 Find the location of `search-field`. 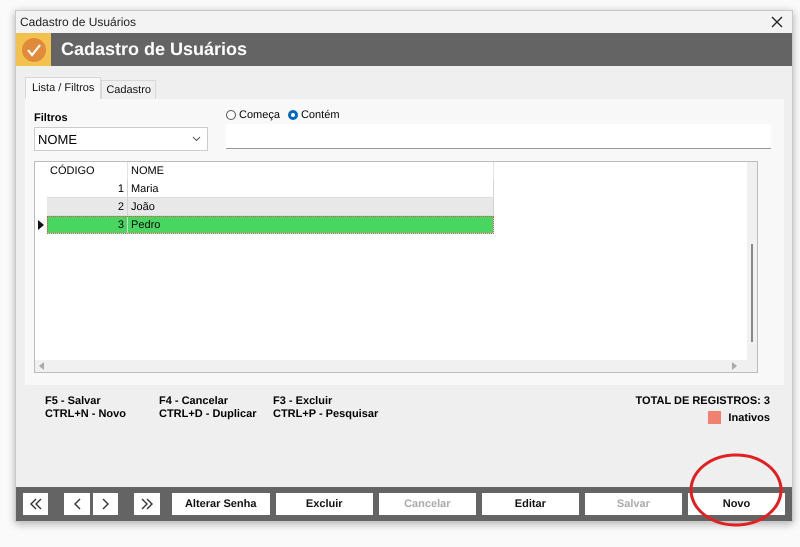

search-field is located at coordinates (498, 136).